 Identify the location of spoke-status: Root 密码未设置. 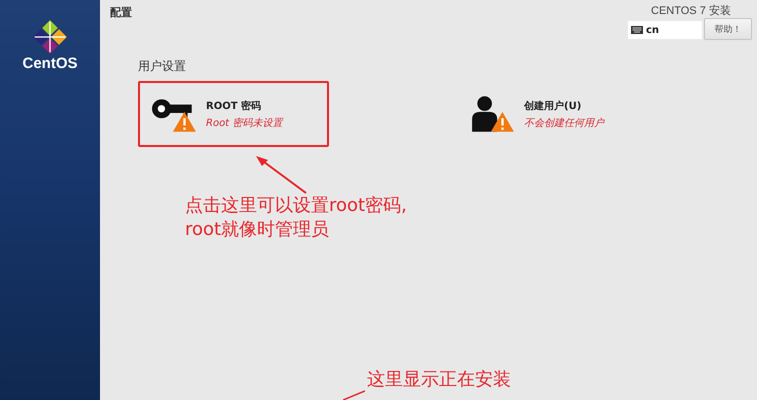
(244, 123).